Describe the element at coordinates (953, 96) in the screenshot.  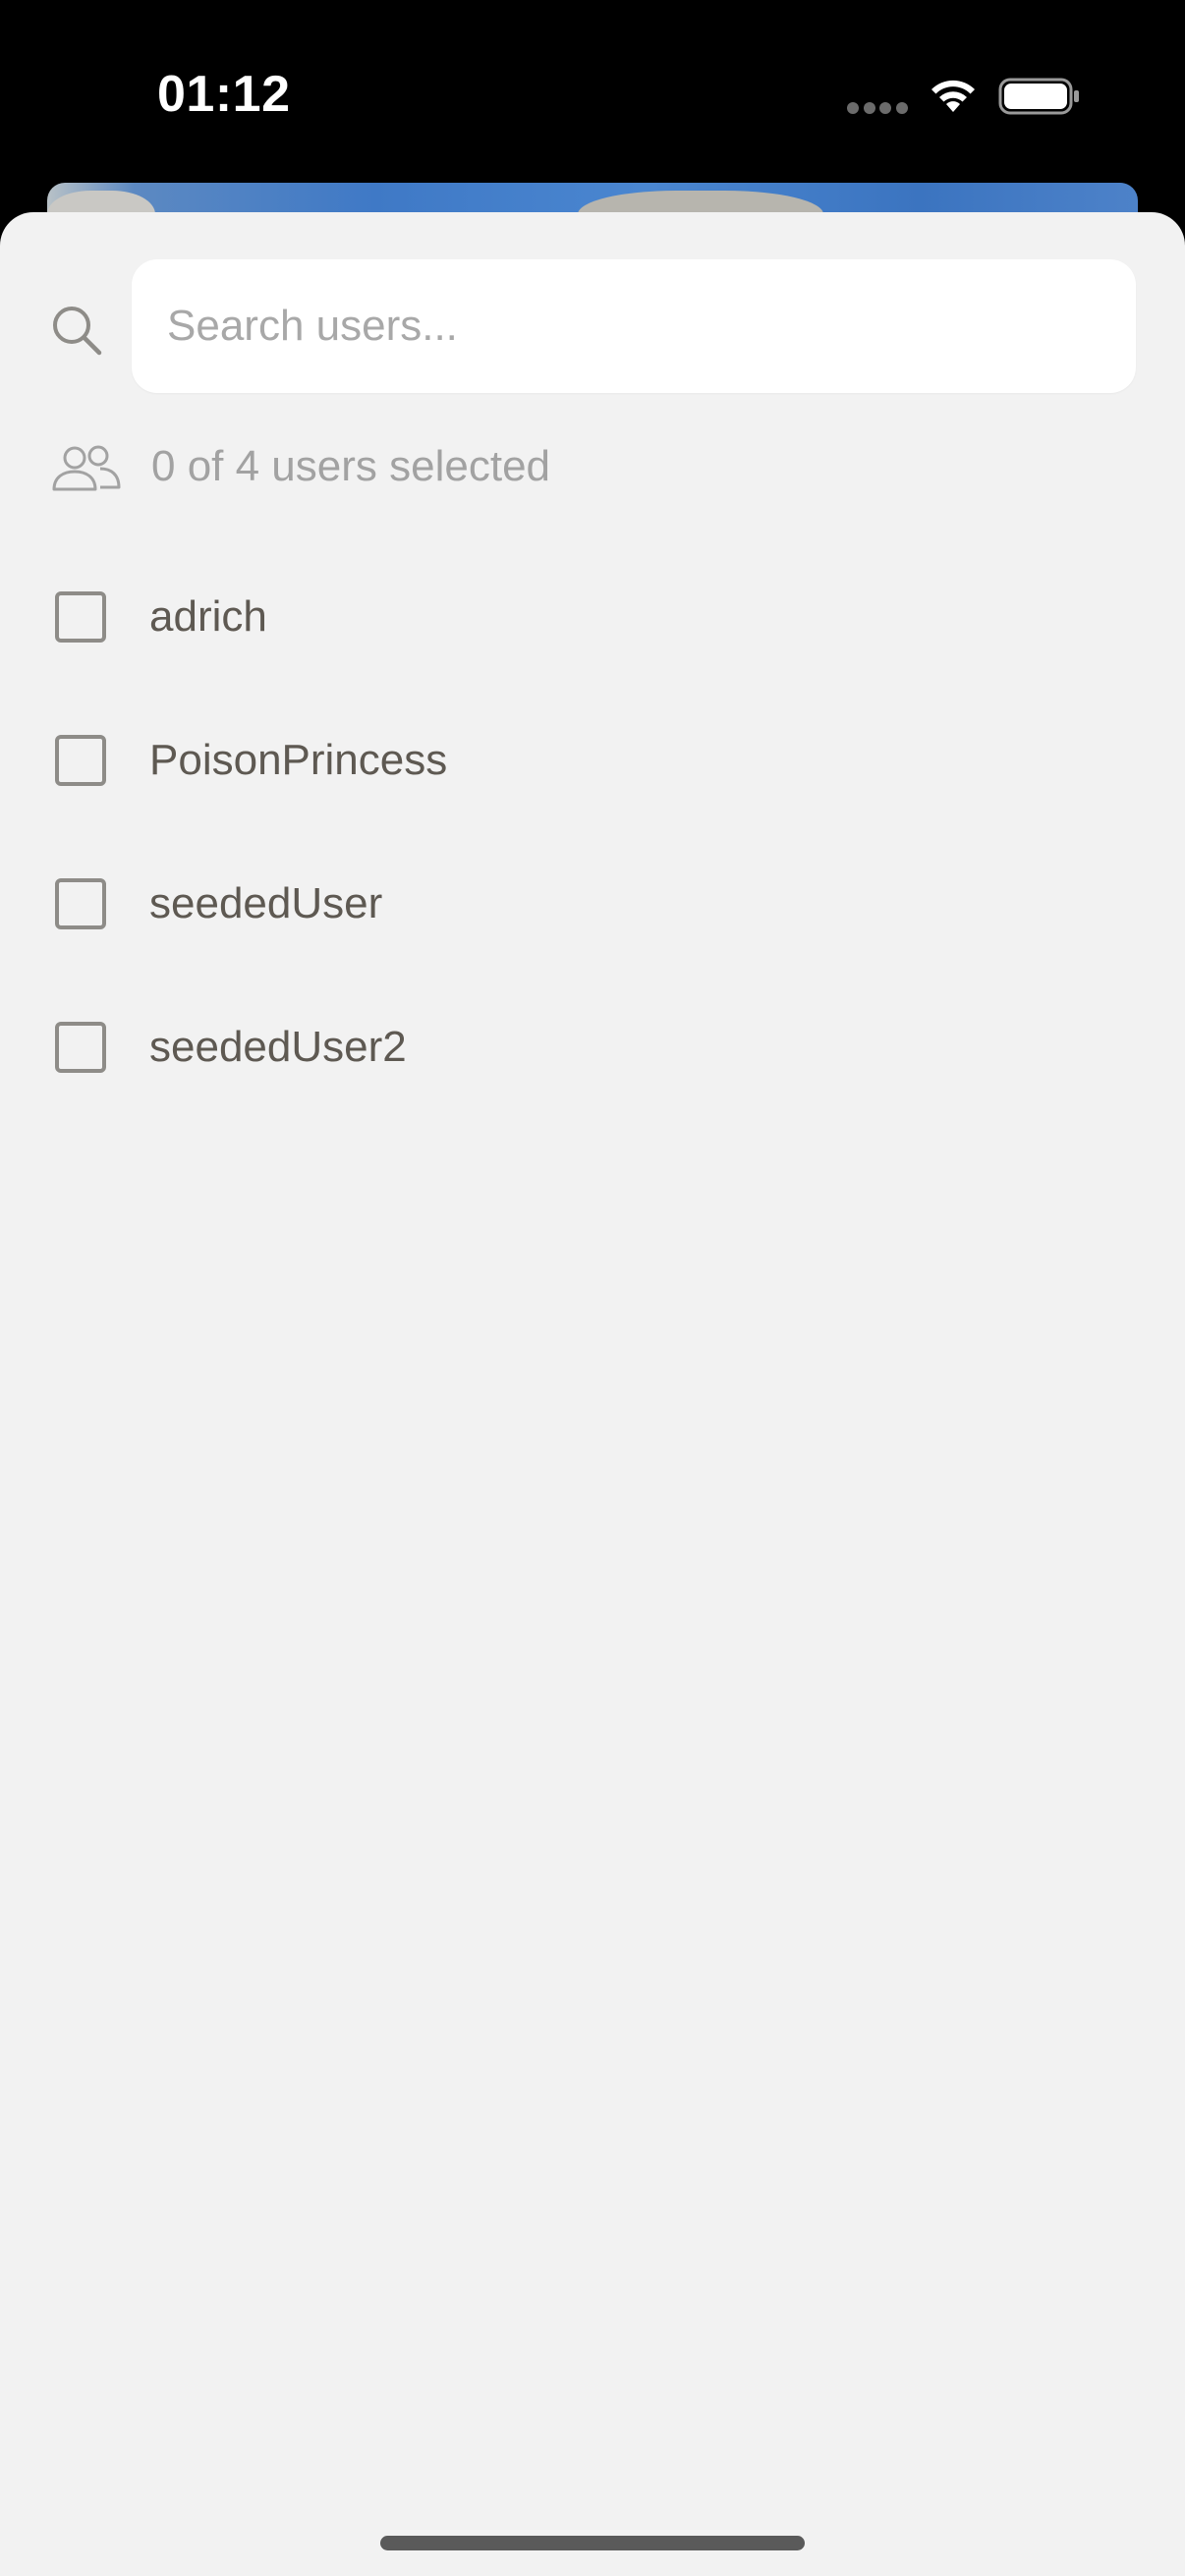
I see `wifi-icon` at that location.